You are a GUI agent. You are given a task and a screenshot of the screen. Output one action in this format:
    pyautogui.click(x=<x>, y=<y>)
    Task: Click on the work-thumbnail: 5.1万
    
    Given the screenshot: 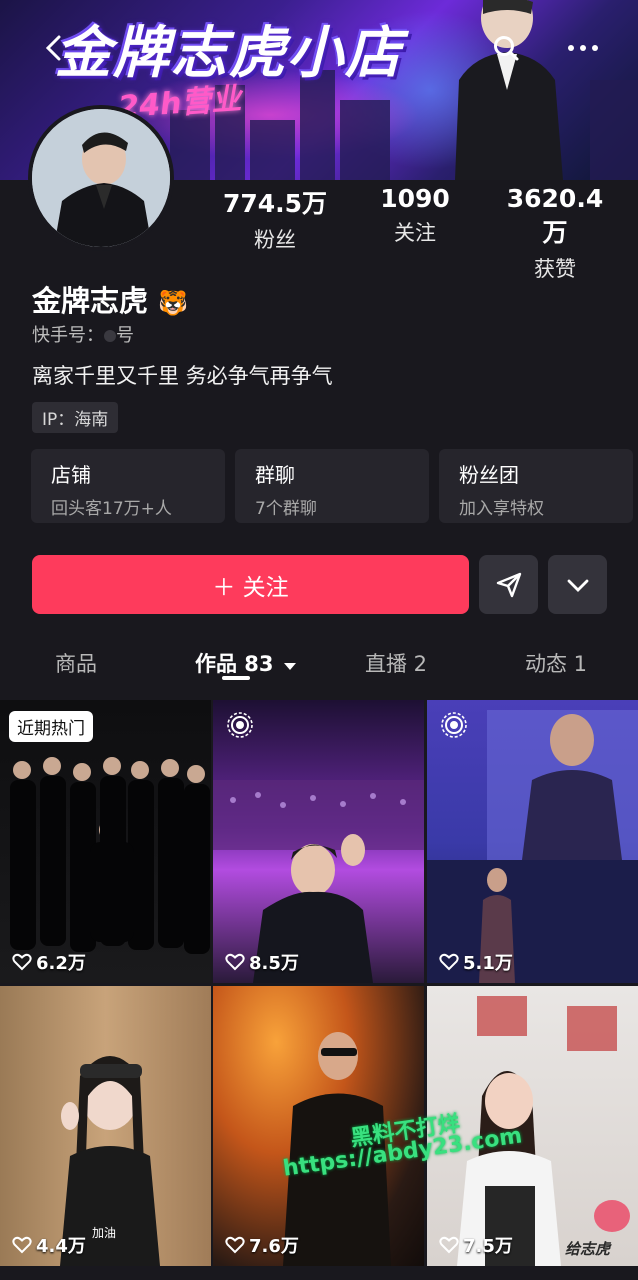 What is the action you would take?
    pyautogui.click(x=532, y=841)
    